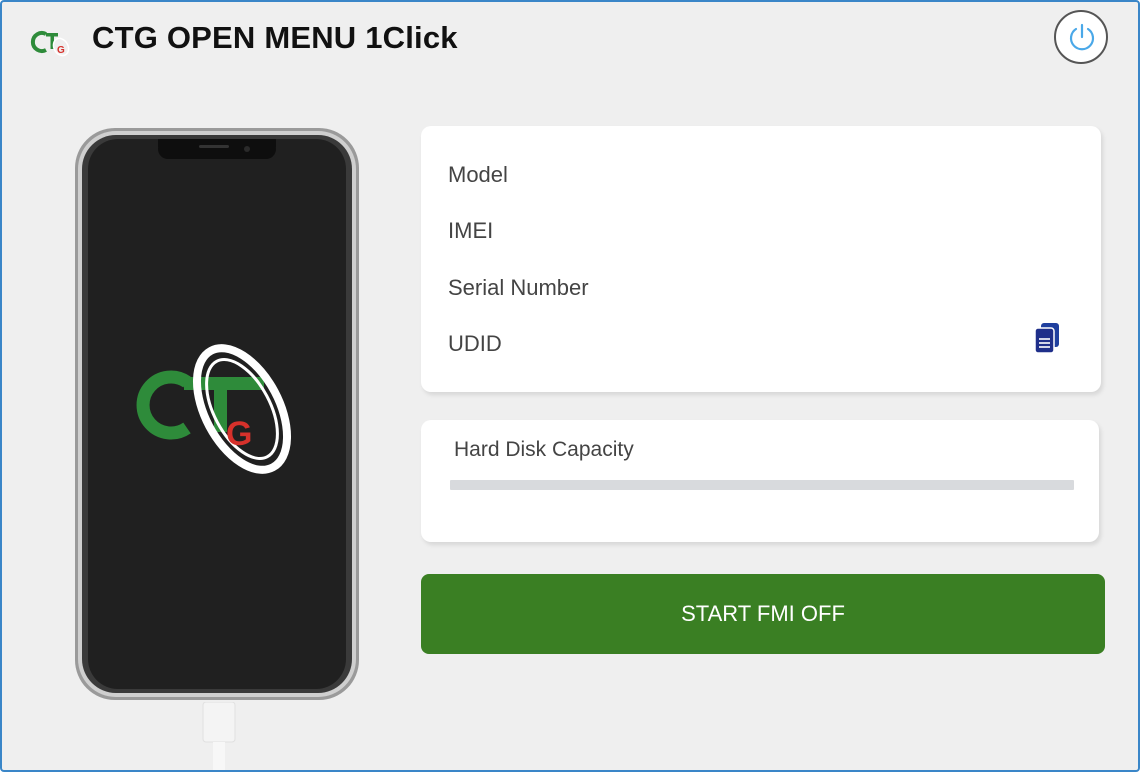  Describe the element at coordinates (478, 174) in the screenshot. I see `model-label: Model` at that location.